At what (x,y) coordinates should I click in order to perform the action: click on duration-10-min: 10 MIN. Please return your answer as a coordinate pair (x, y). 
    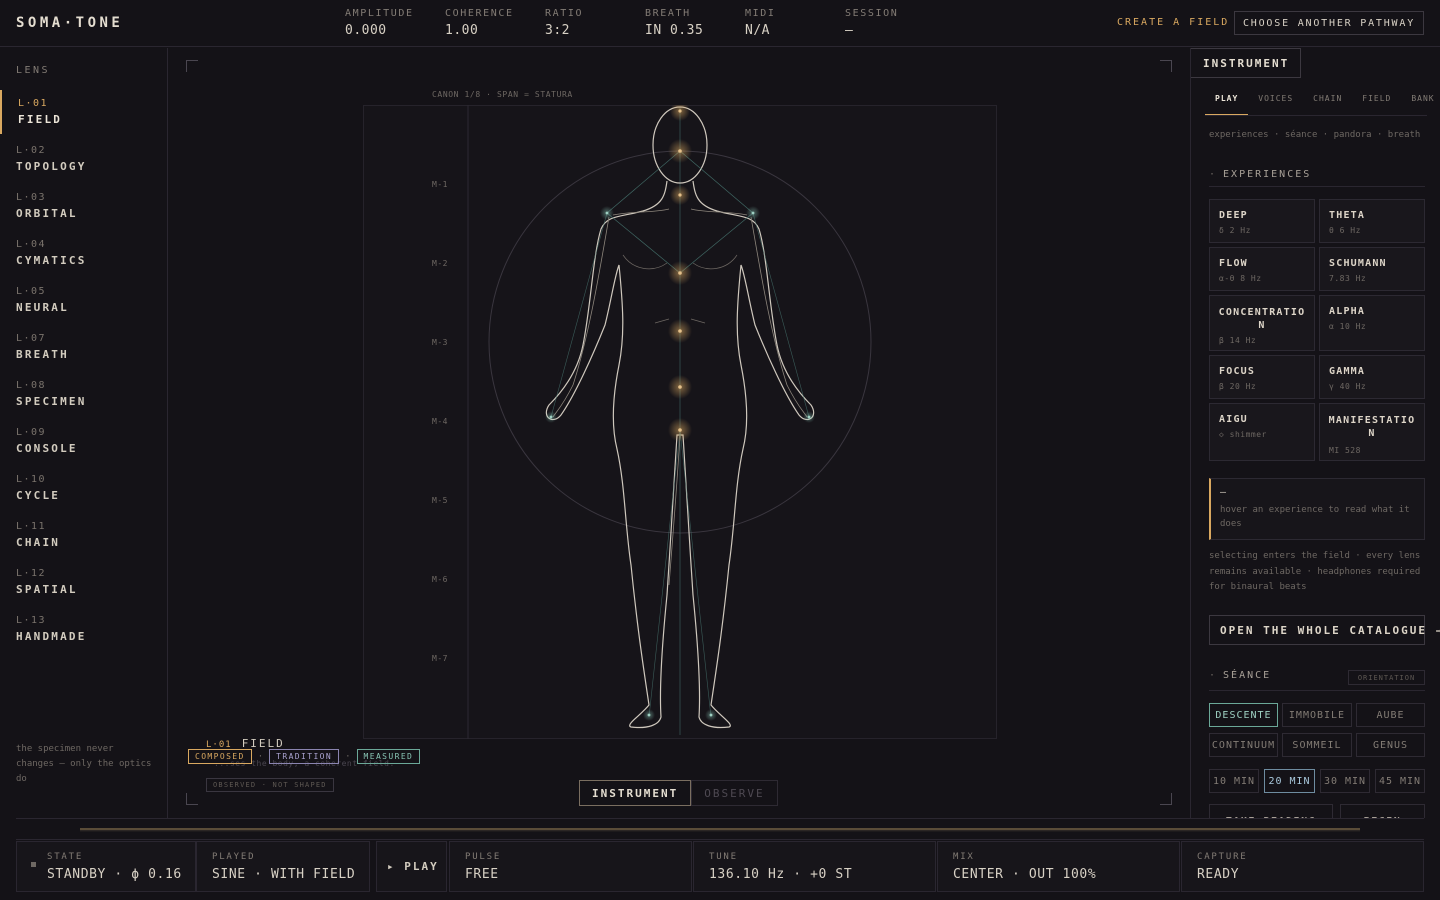
    Looking at the image, I should click on (1234, 781).